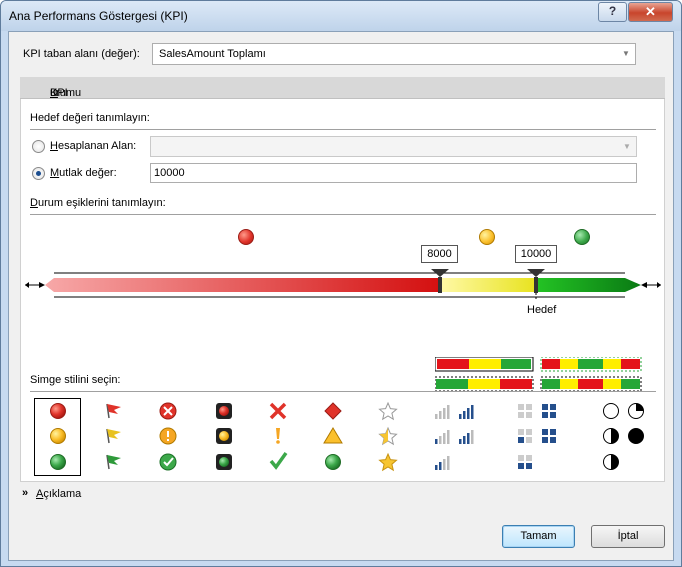 This screenshot has width=682, height=567. Describe the element at coordinates (212, 54) in the screenshot. I see `kpi-base-value: SalesAmount Toplamı` at that location.